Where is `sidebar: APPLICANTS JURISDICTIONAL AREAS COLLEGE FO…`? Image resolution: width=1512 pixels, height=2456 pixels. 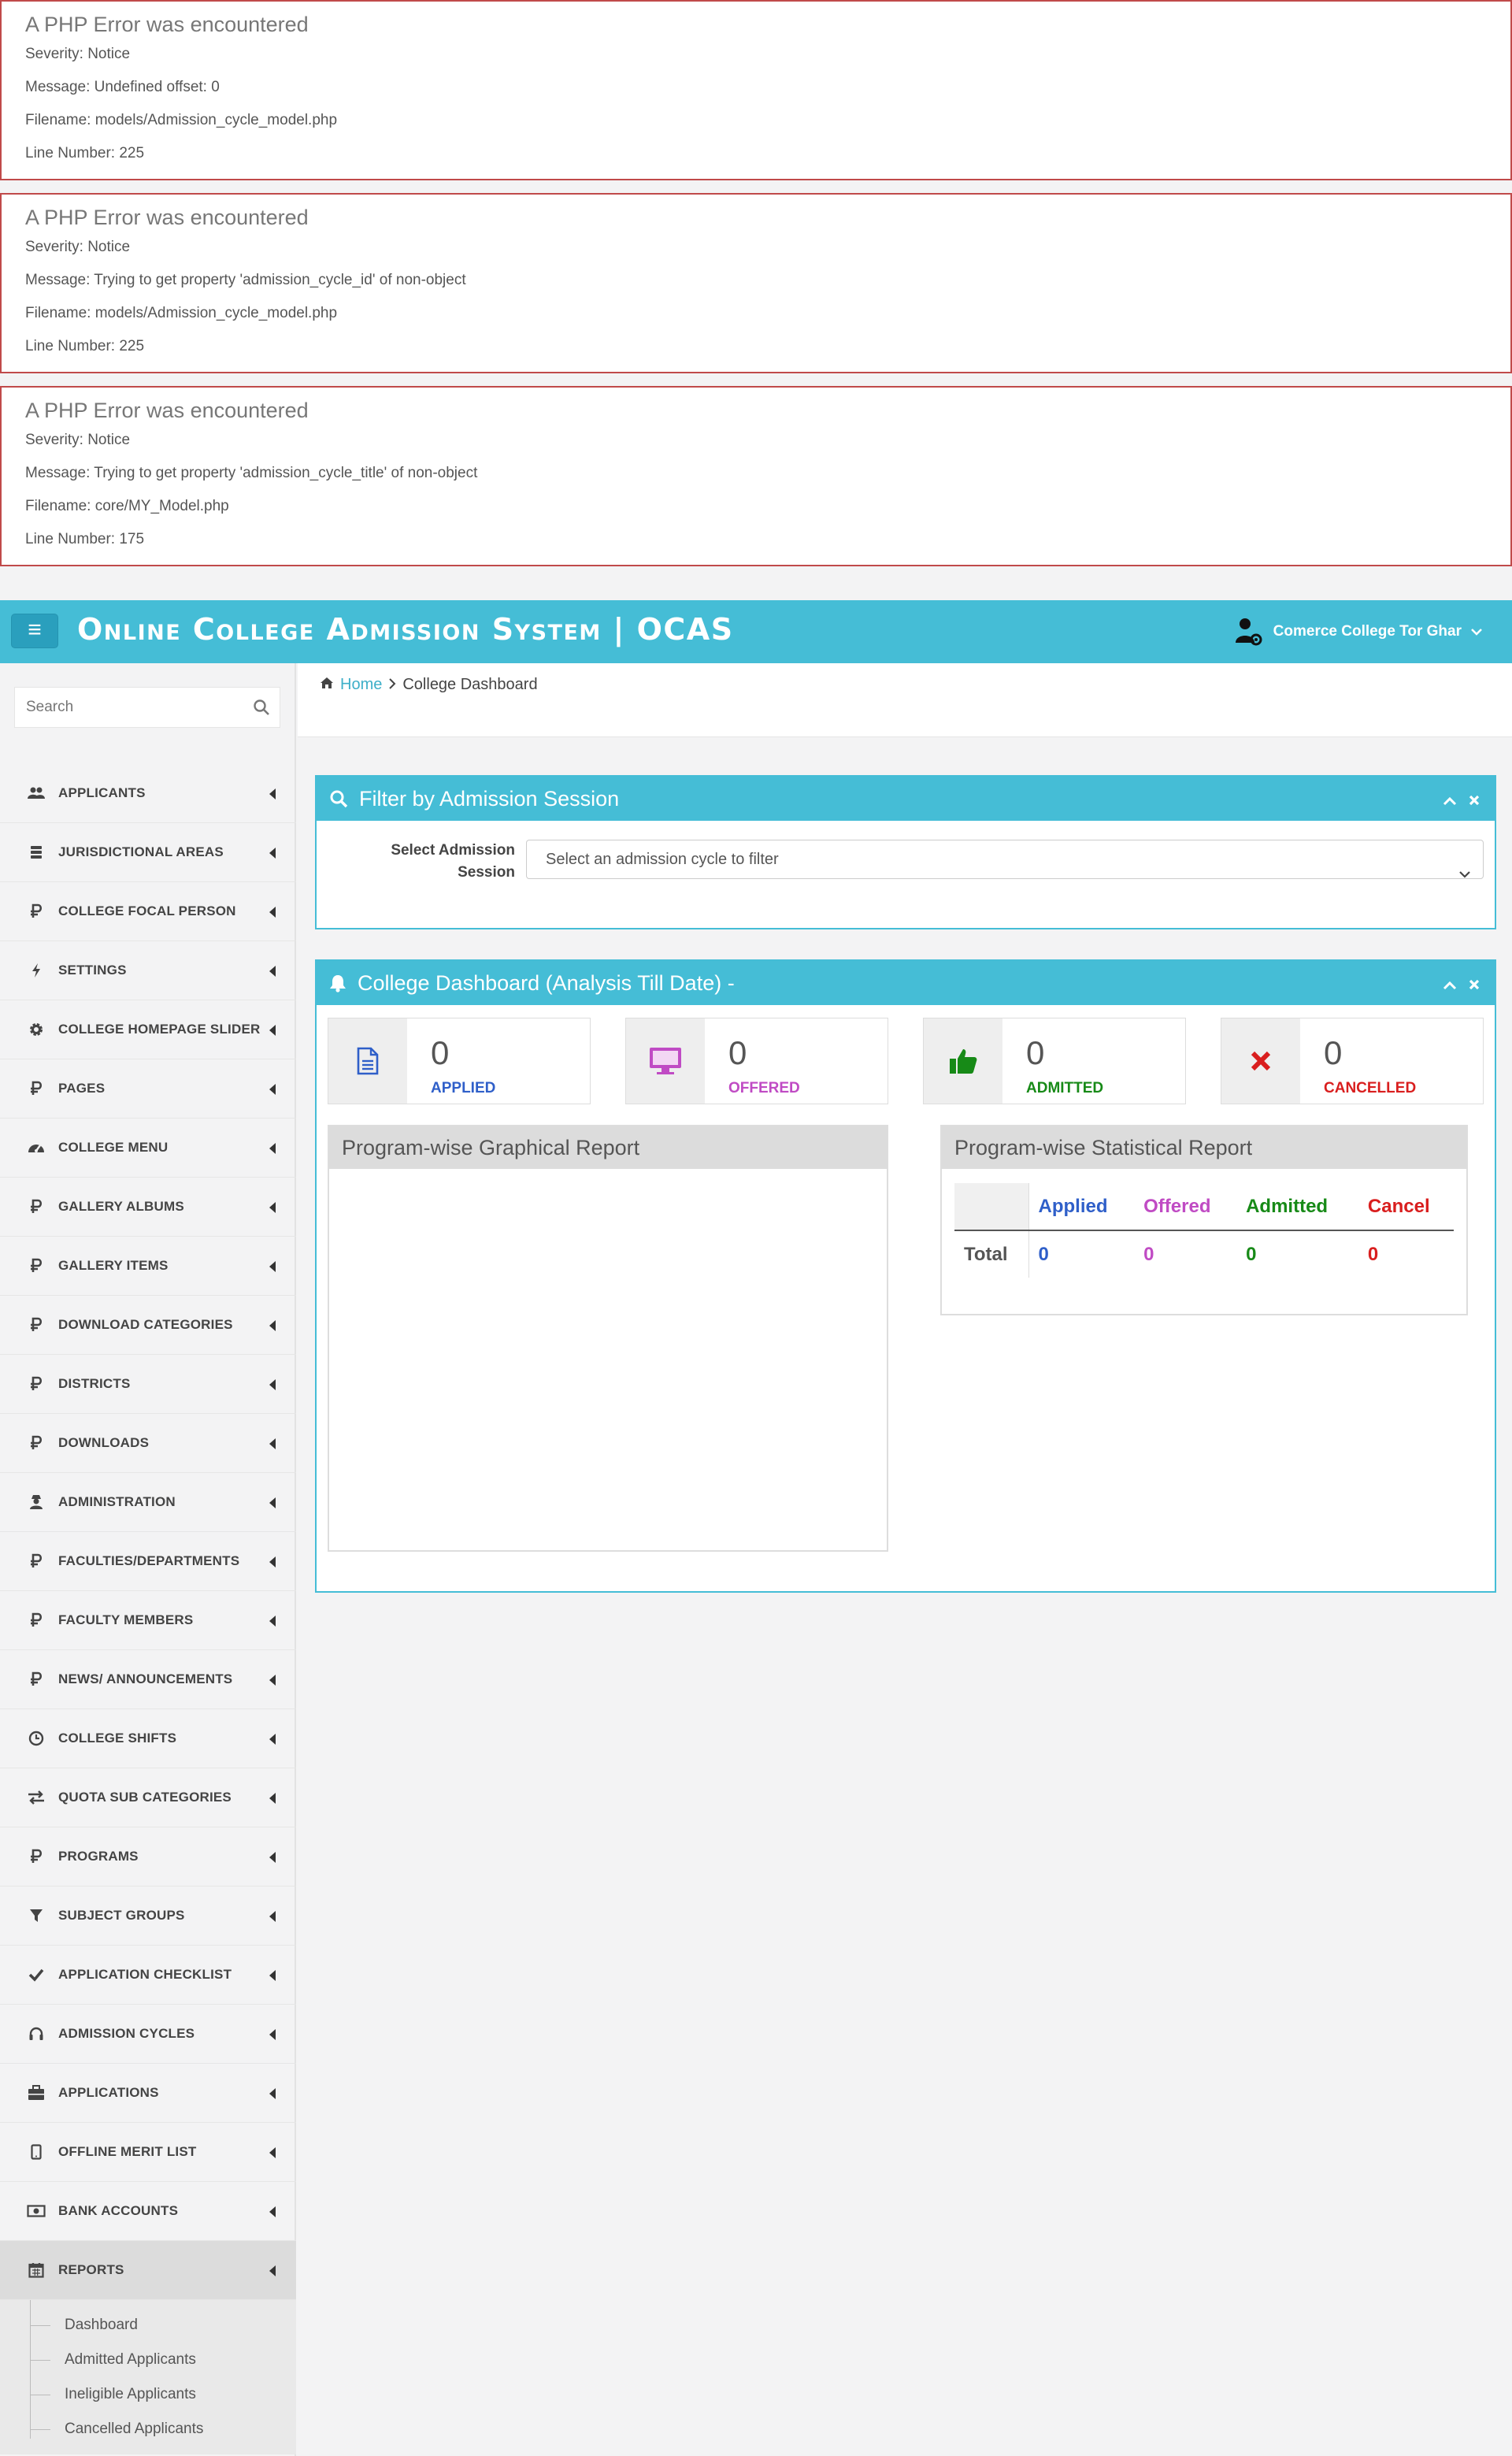 sidebar: APPLICANTS JURISDICTIONAL AREAS COLLEGE FO… is located at coordinates (148, 1560).